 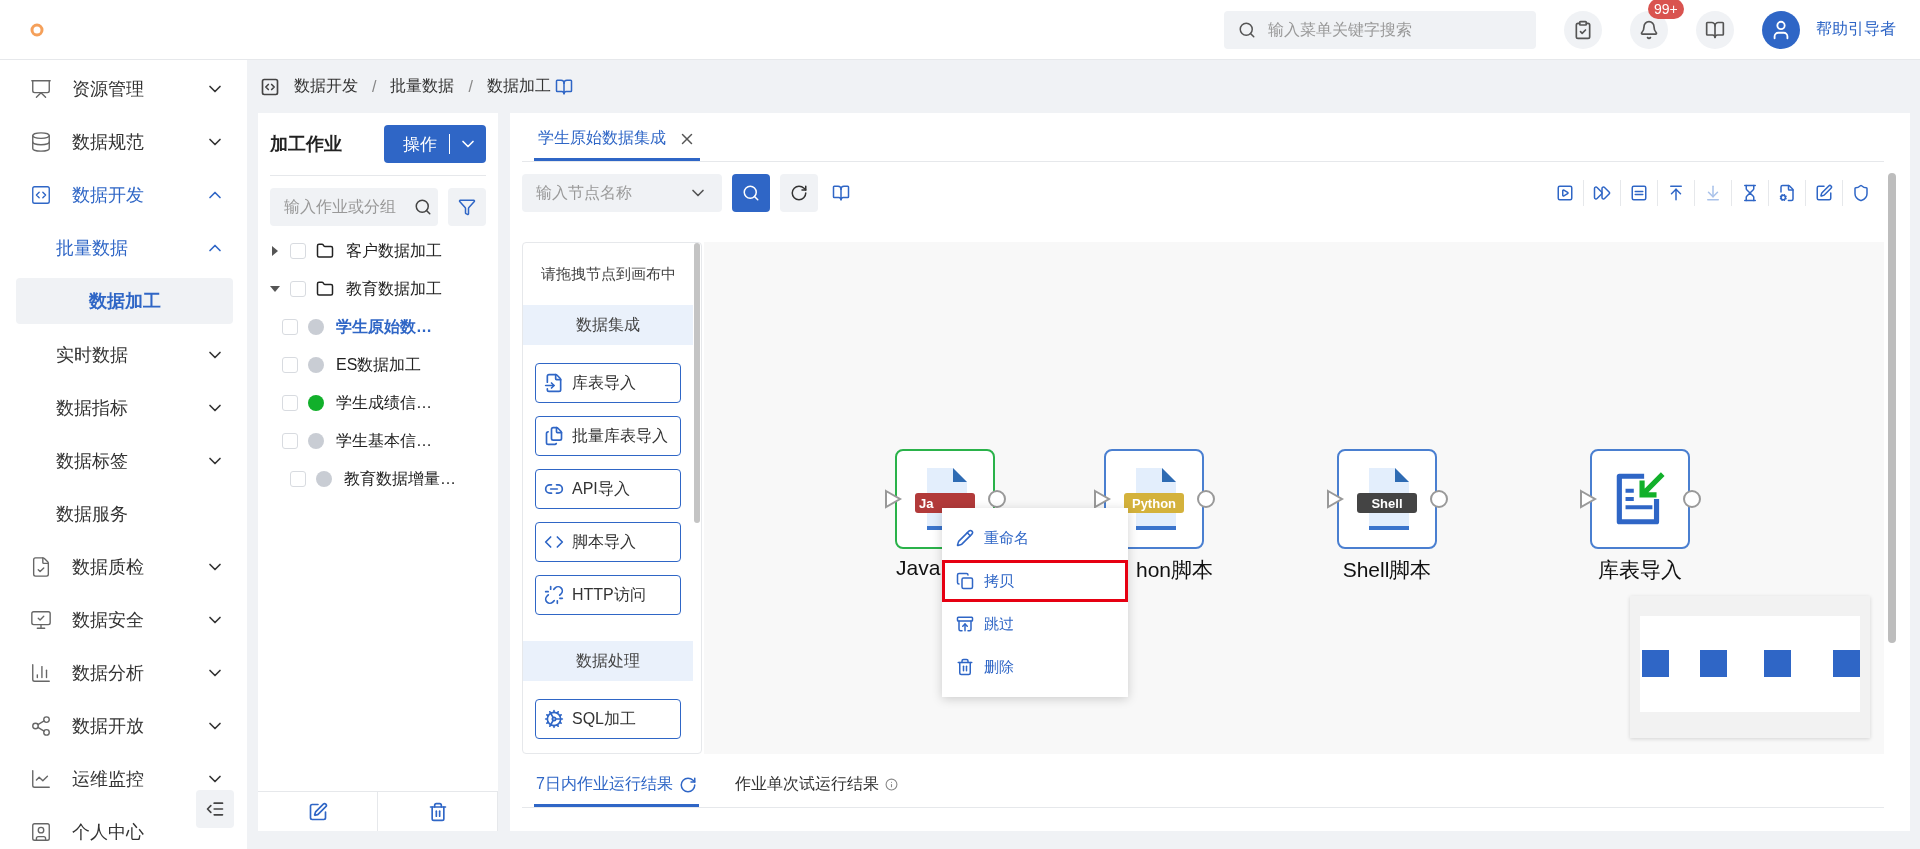 I want to click on pencil-icon, so click(x=965, y=538).